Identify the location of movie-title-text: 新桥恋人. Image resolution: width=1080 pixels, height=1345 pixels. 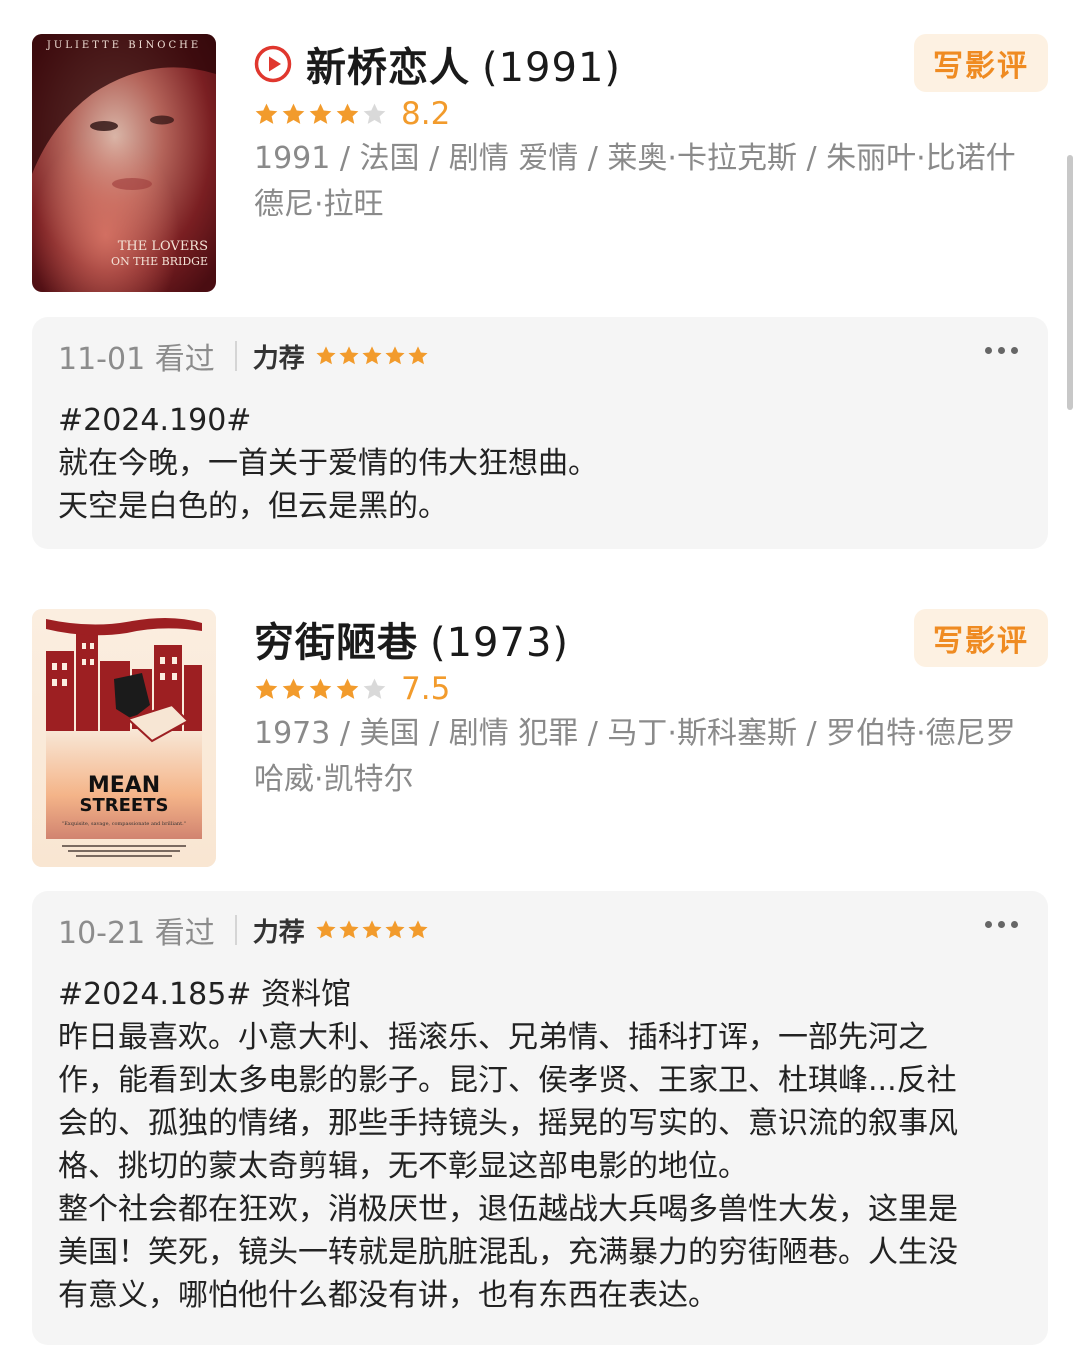
(388, 68).